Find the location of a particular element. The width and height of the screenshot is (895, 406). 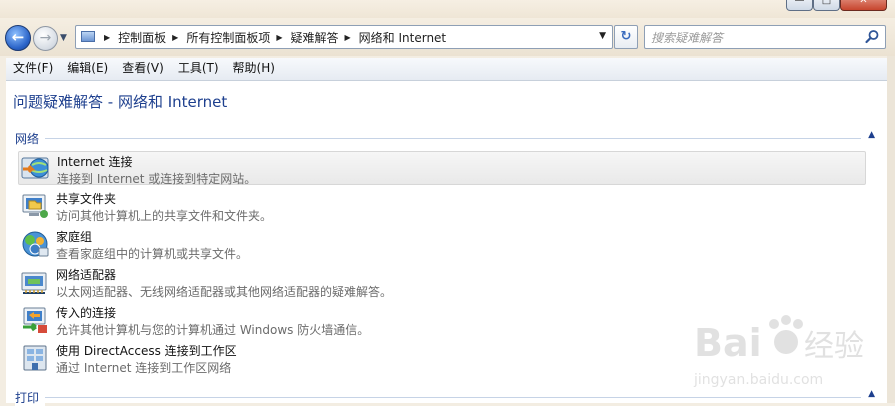

breadcrumb-item-current: 网络和 Internet is located at coordinates (402, 37).